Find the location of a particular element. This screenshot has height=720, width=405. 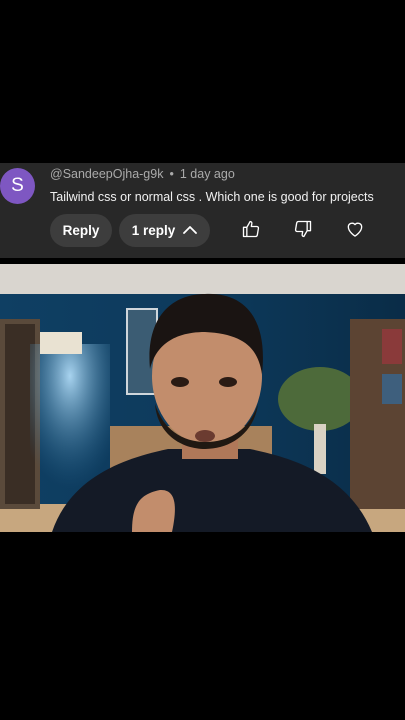

avatar-letter: S is located at coordinates (17, 185).